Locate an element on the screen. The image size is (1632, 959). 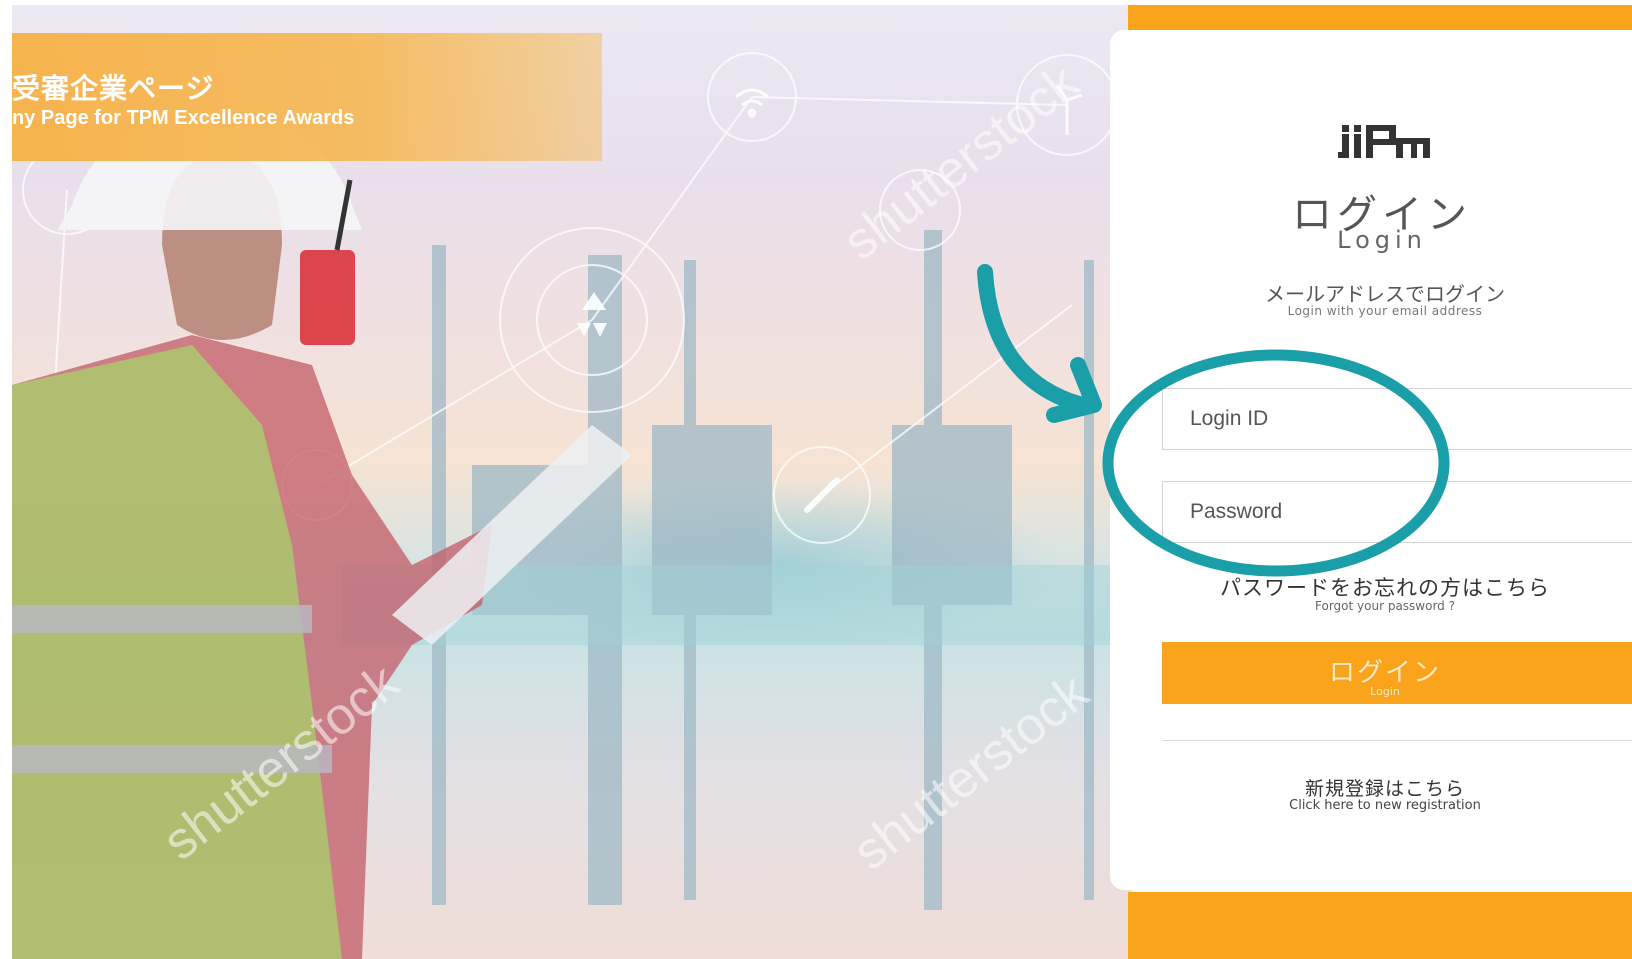
banner-title-en: ny Page for TPM Excellence Awards is located at coordinates (183, 118).